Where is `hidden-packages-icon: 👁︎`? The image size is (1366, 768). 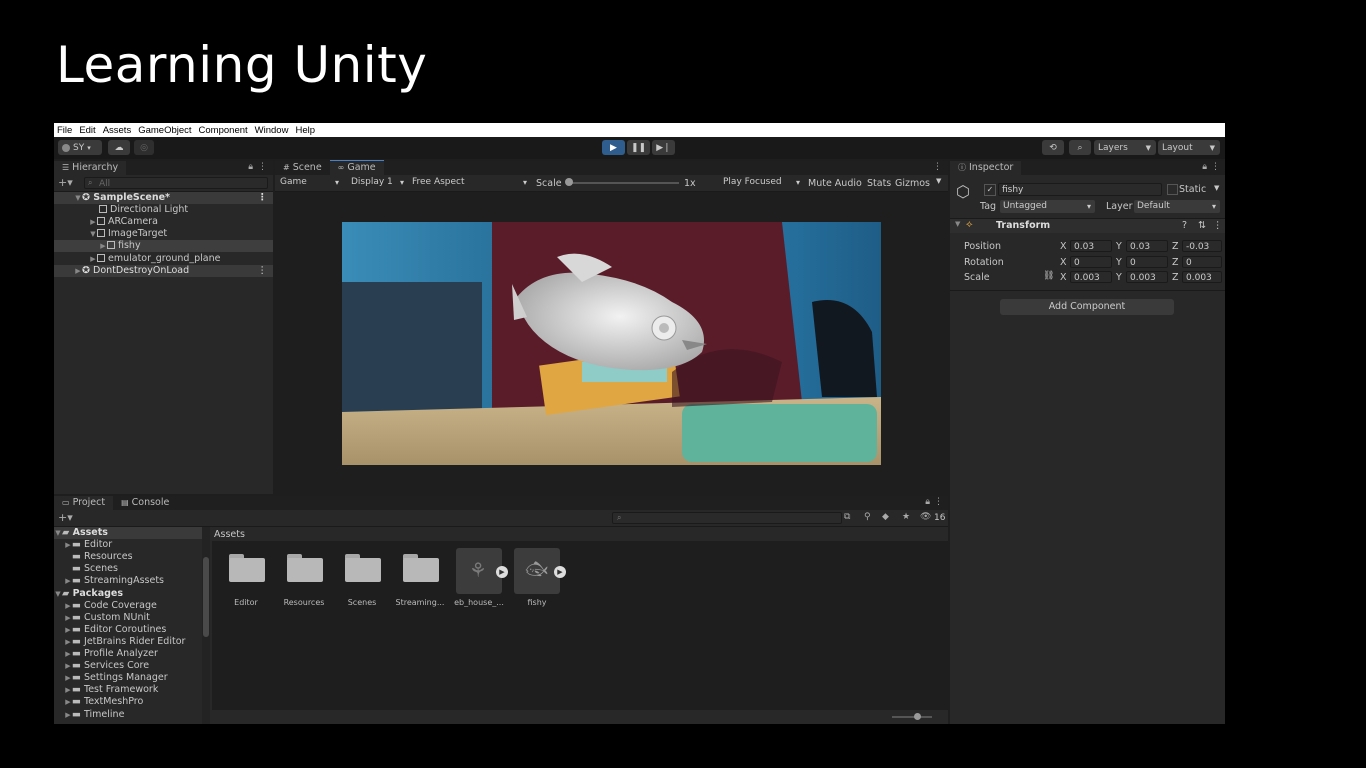 hidden-packages-icon: 👁︎ is located at coordinates (925, 517).